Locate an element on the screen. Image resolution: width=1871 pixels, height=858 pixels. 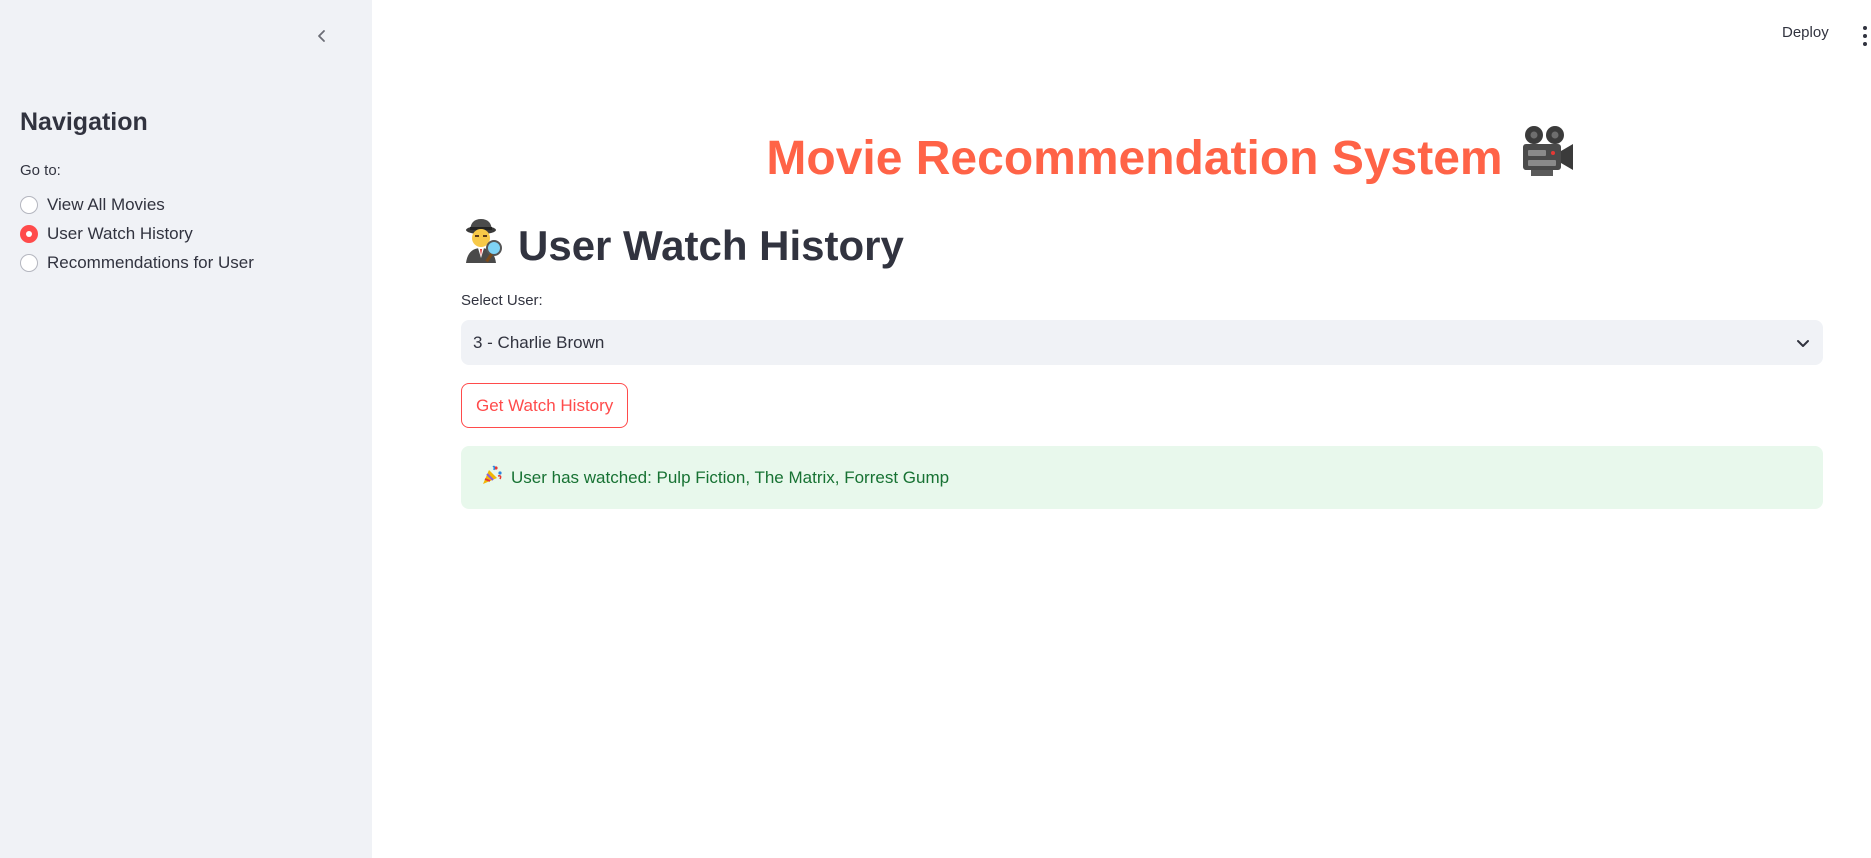
select-user-value: 3 - Charlie Brown is located at coordinates (539, 342).